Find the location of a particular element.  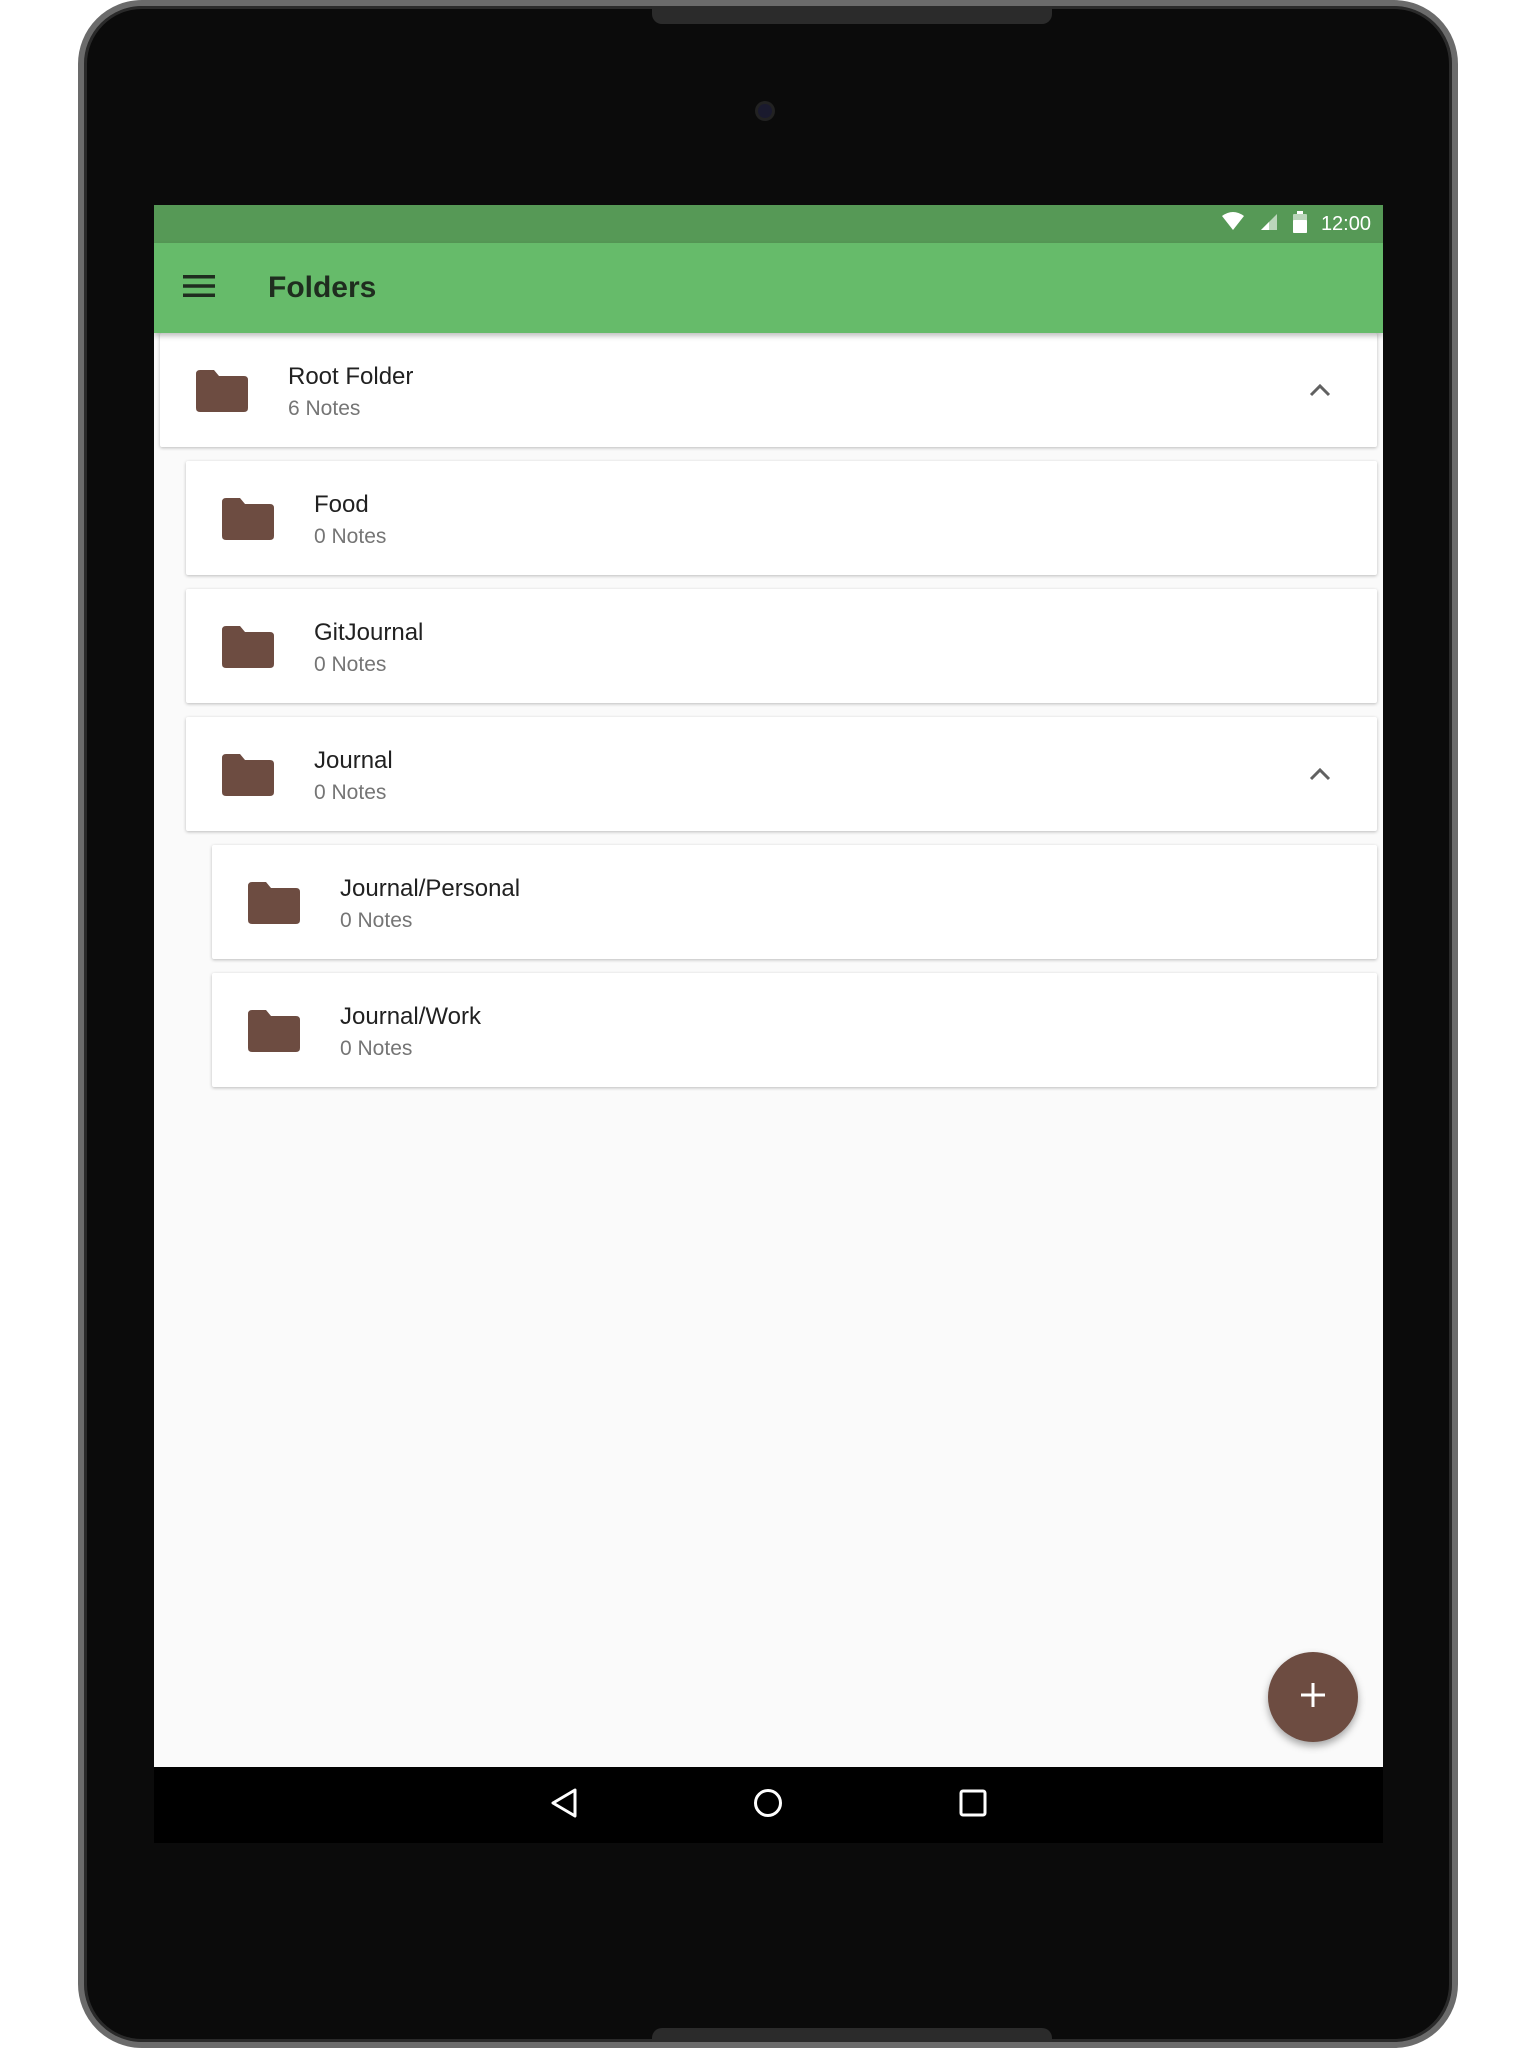

plus-icon is located at coordinates (1313, 1697).